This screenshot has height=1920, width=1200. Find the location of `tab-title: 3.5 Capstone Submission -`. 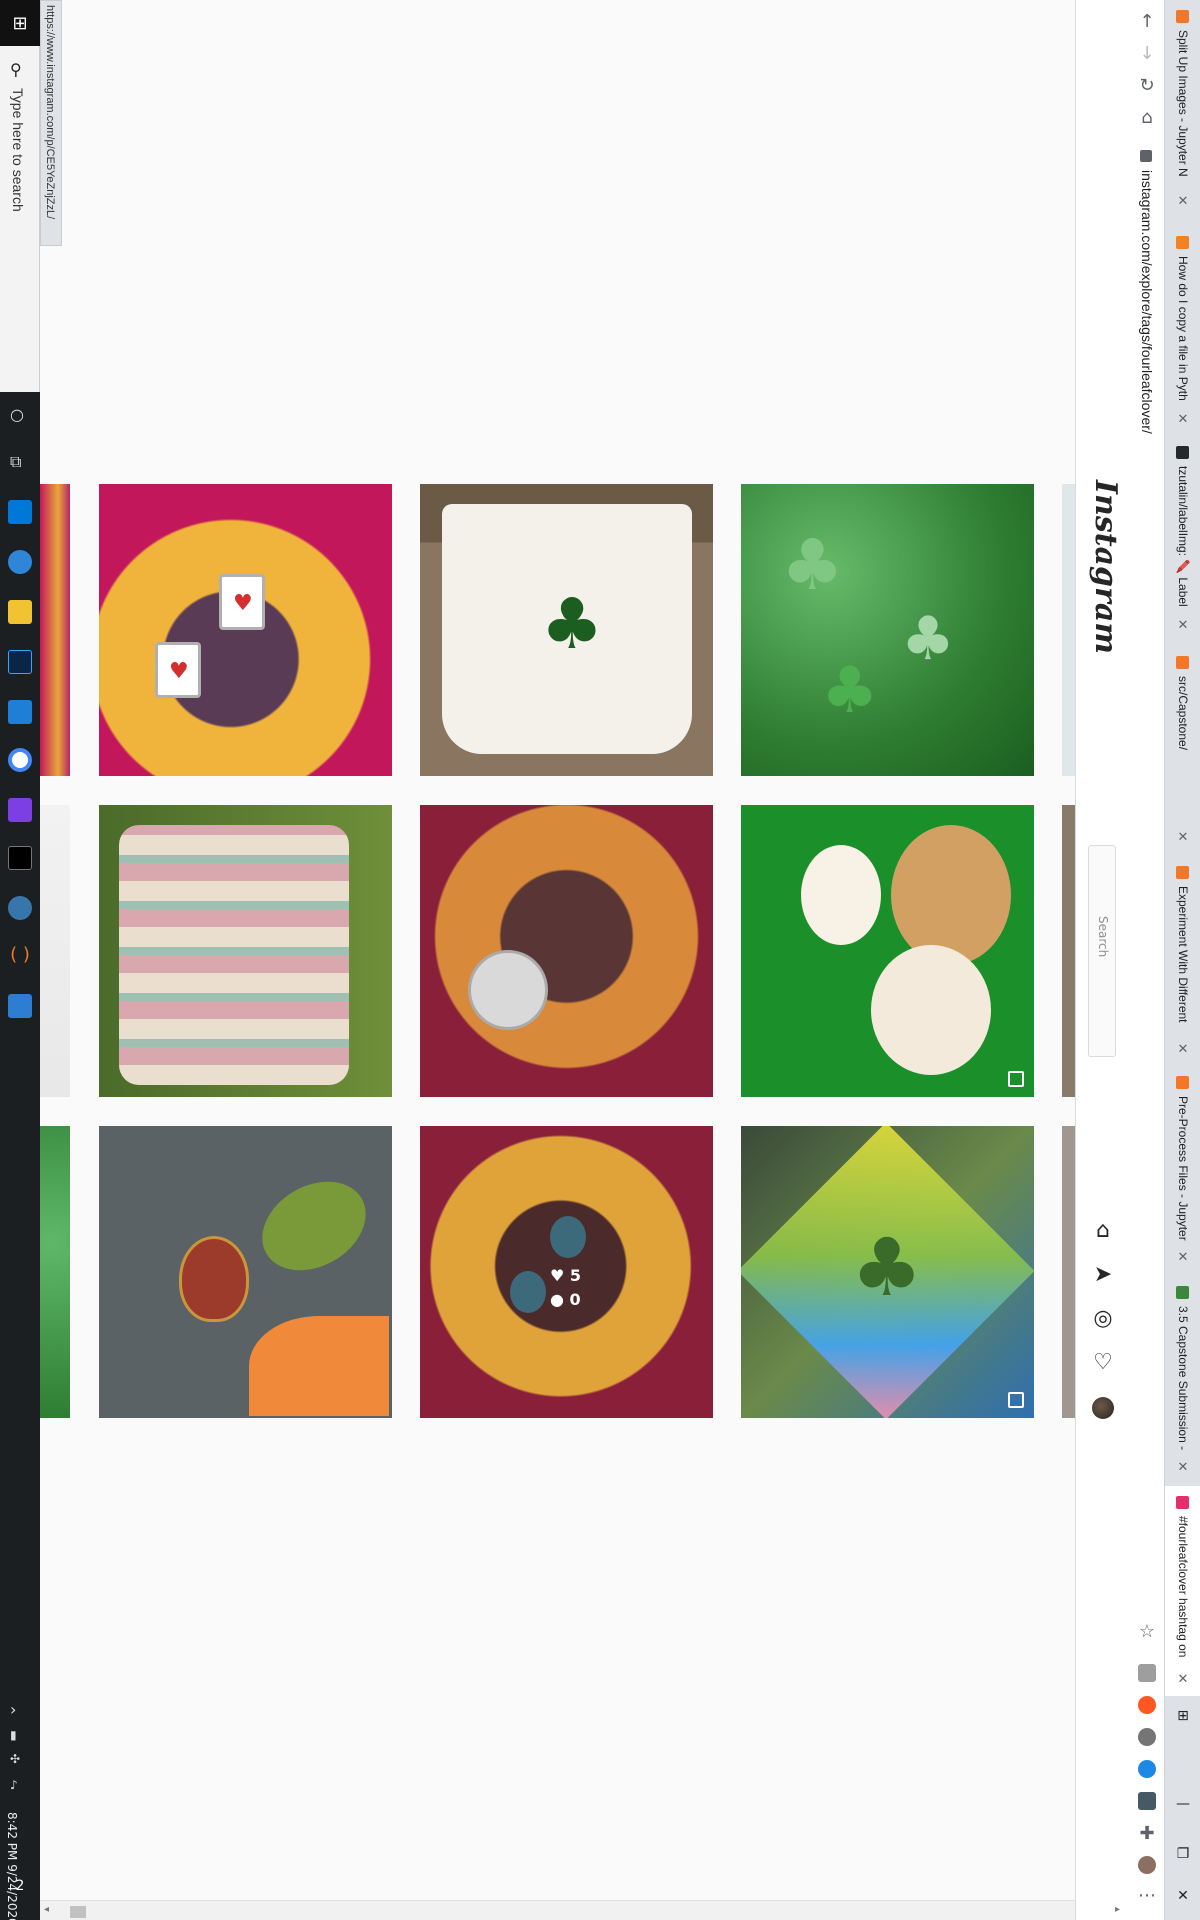

tab-title: 3.5 Capstone Submission - is located at coordinates (1183, 1378).